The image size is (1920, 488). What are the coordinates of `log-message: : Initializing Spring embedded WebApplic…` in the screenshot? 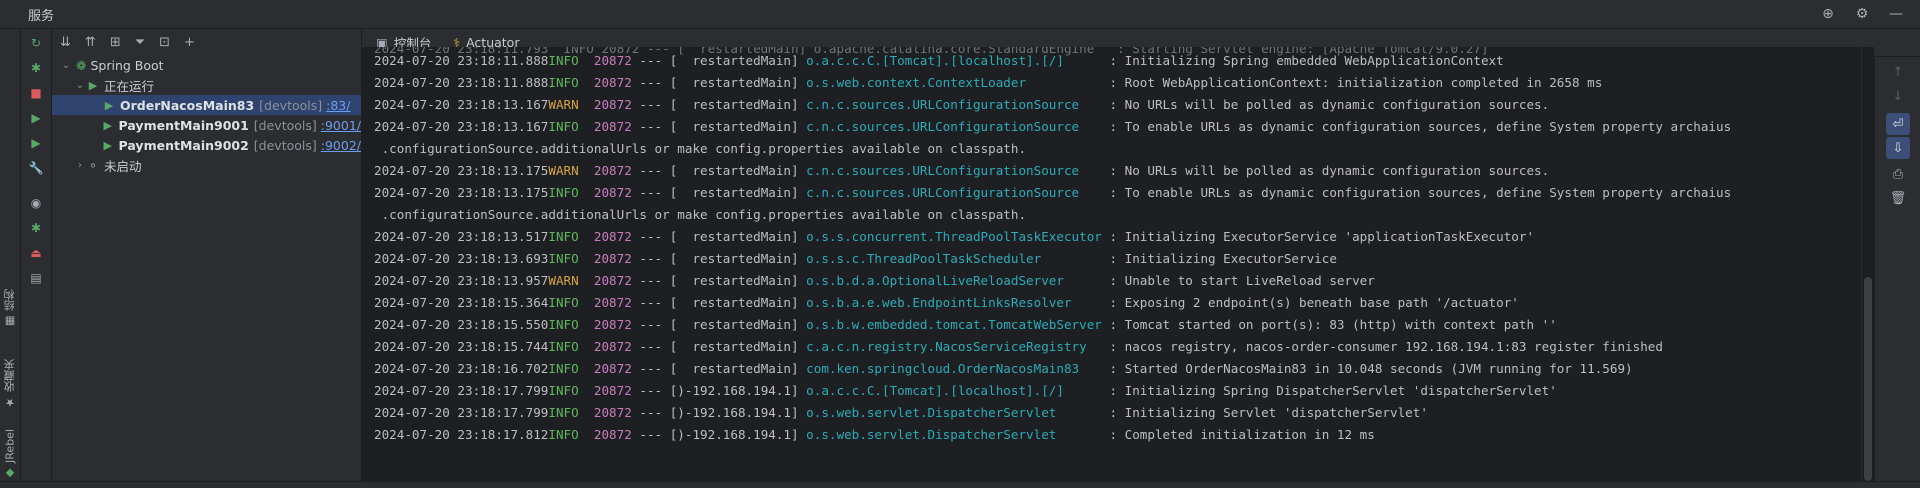 It's located at (1306, 60).